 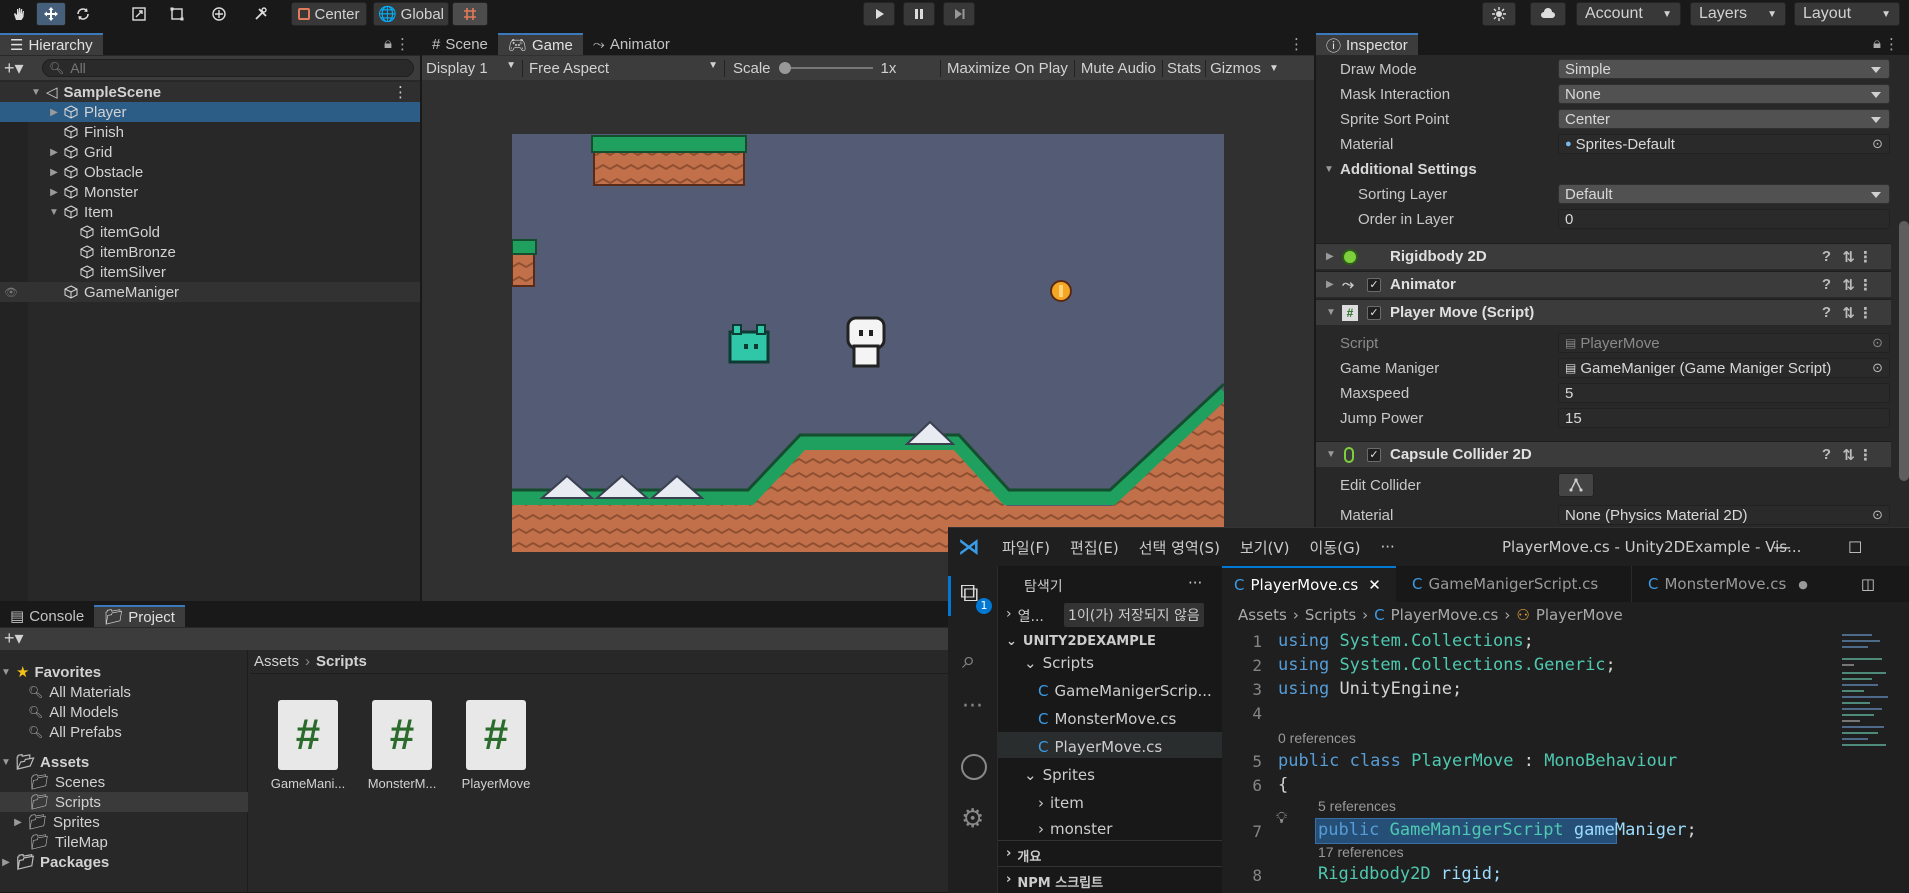 What do you see at coordinates (879, 14) in the screenshot?
I see `play-button` at bounding box center [879, 14].